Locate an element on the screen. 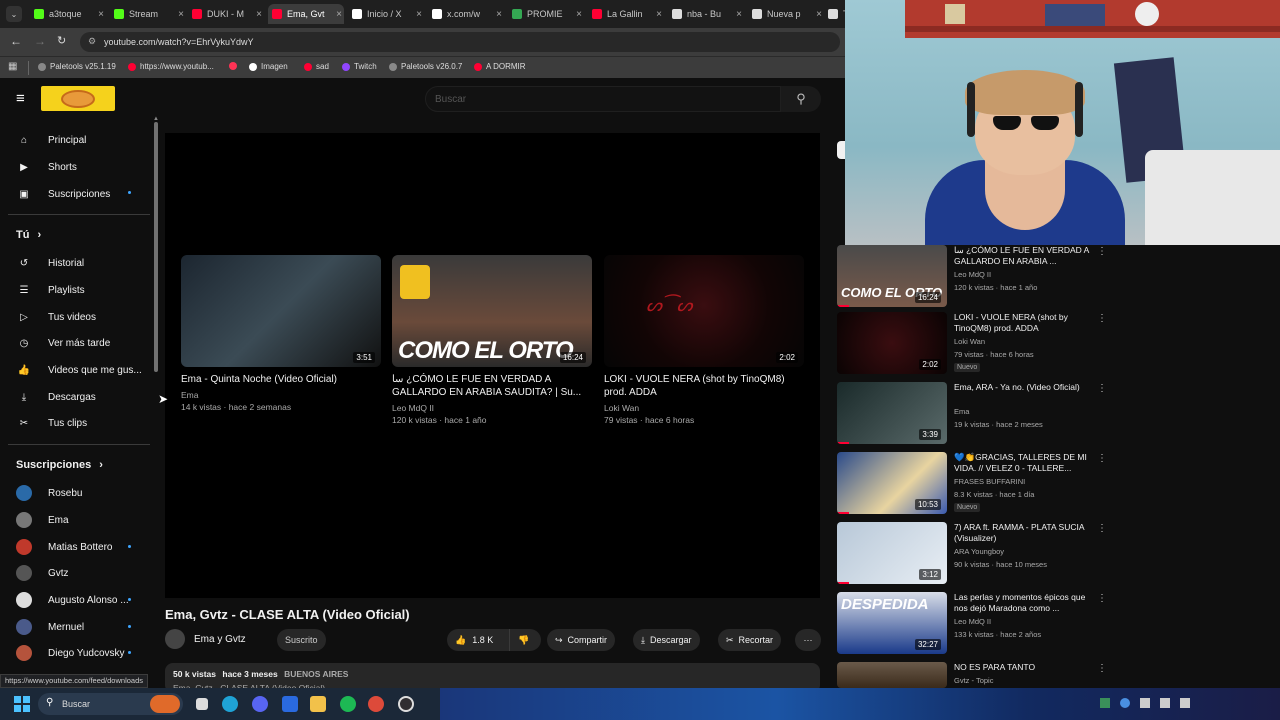 Image resolution: width=1280 pixels, height=720 pixels. file-explorer-icon is located at coordinates (318, 704).